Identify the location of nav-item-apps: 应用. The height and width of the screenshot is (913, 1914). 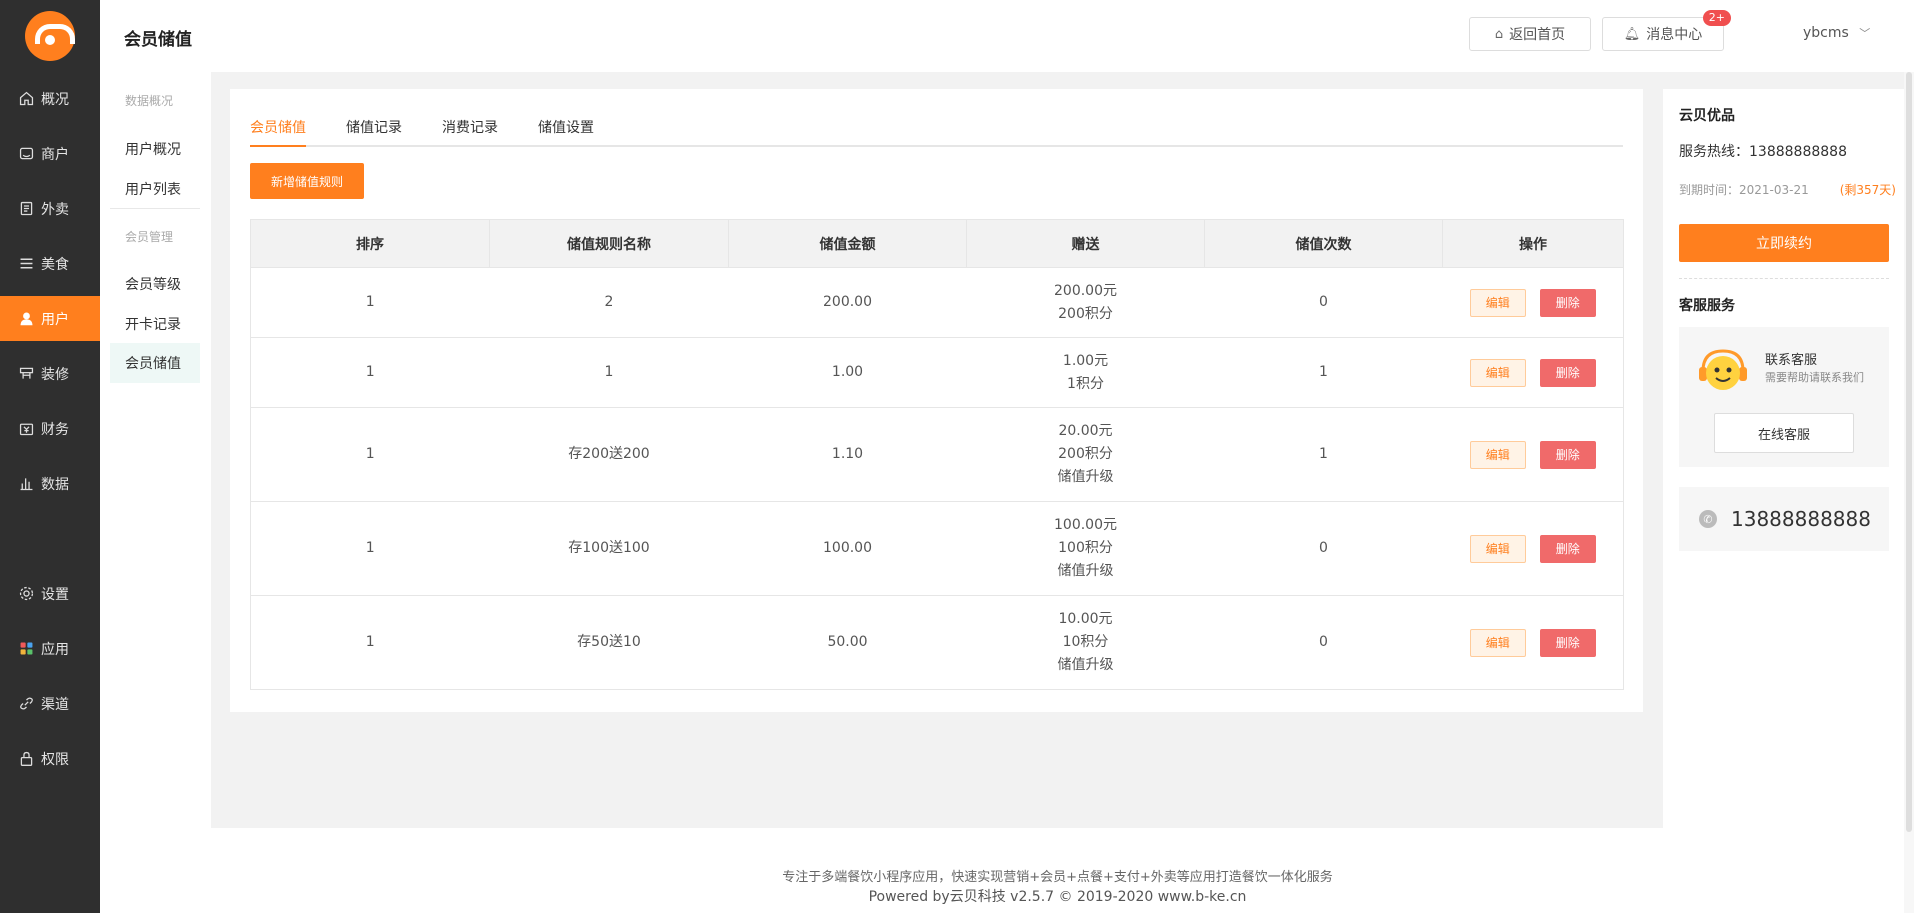
(50, 648).